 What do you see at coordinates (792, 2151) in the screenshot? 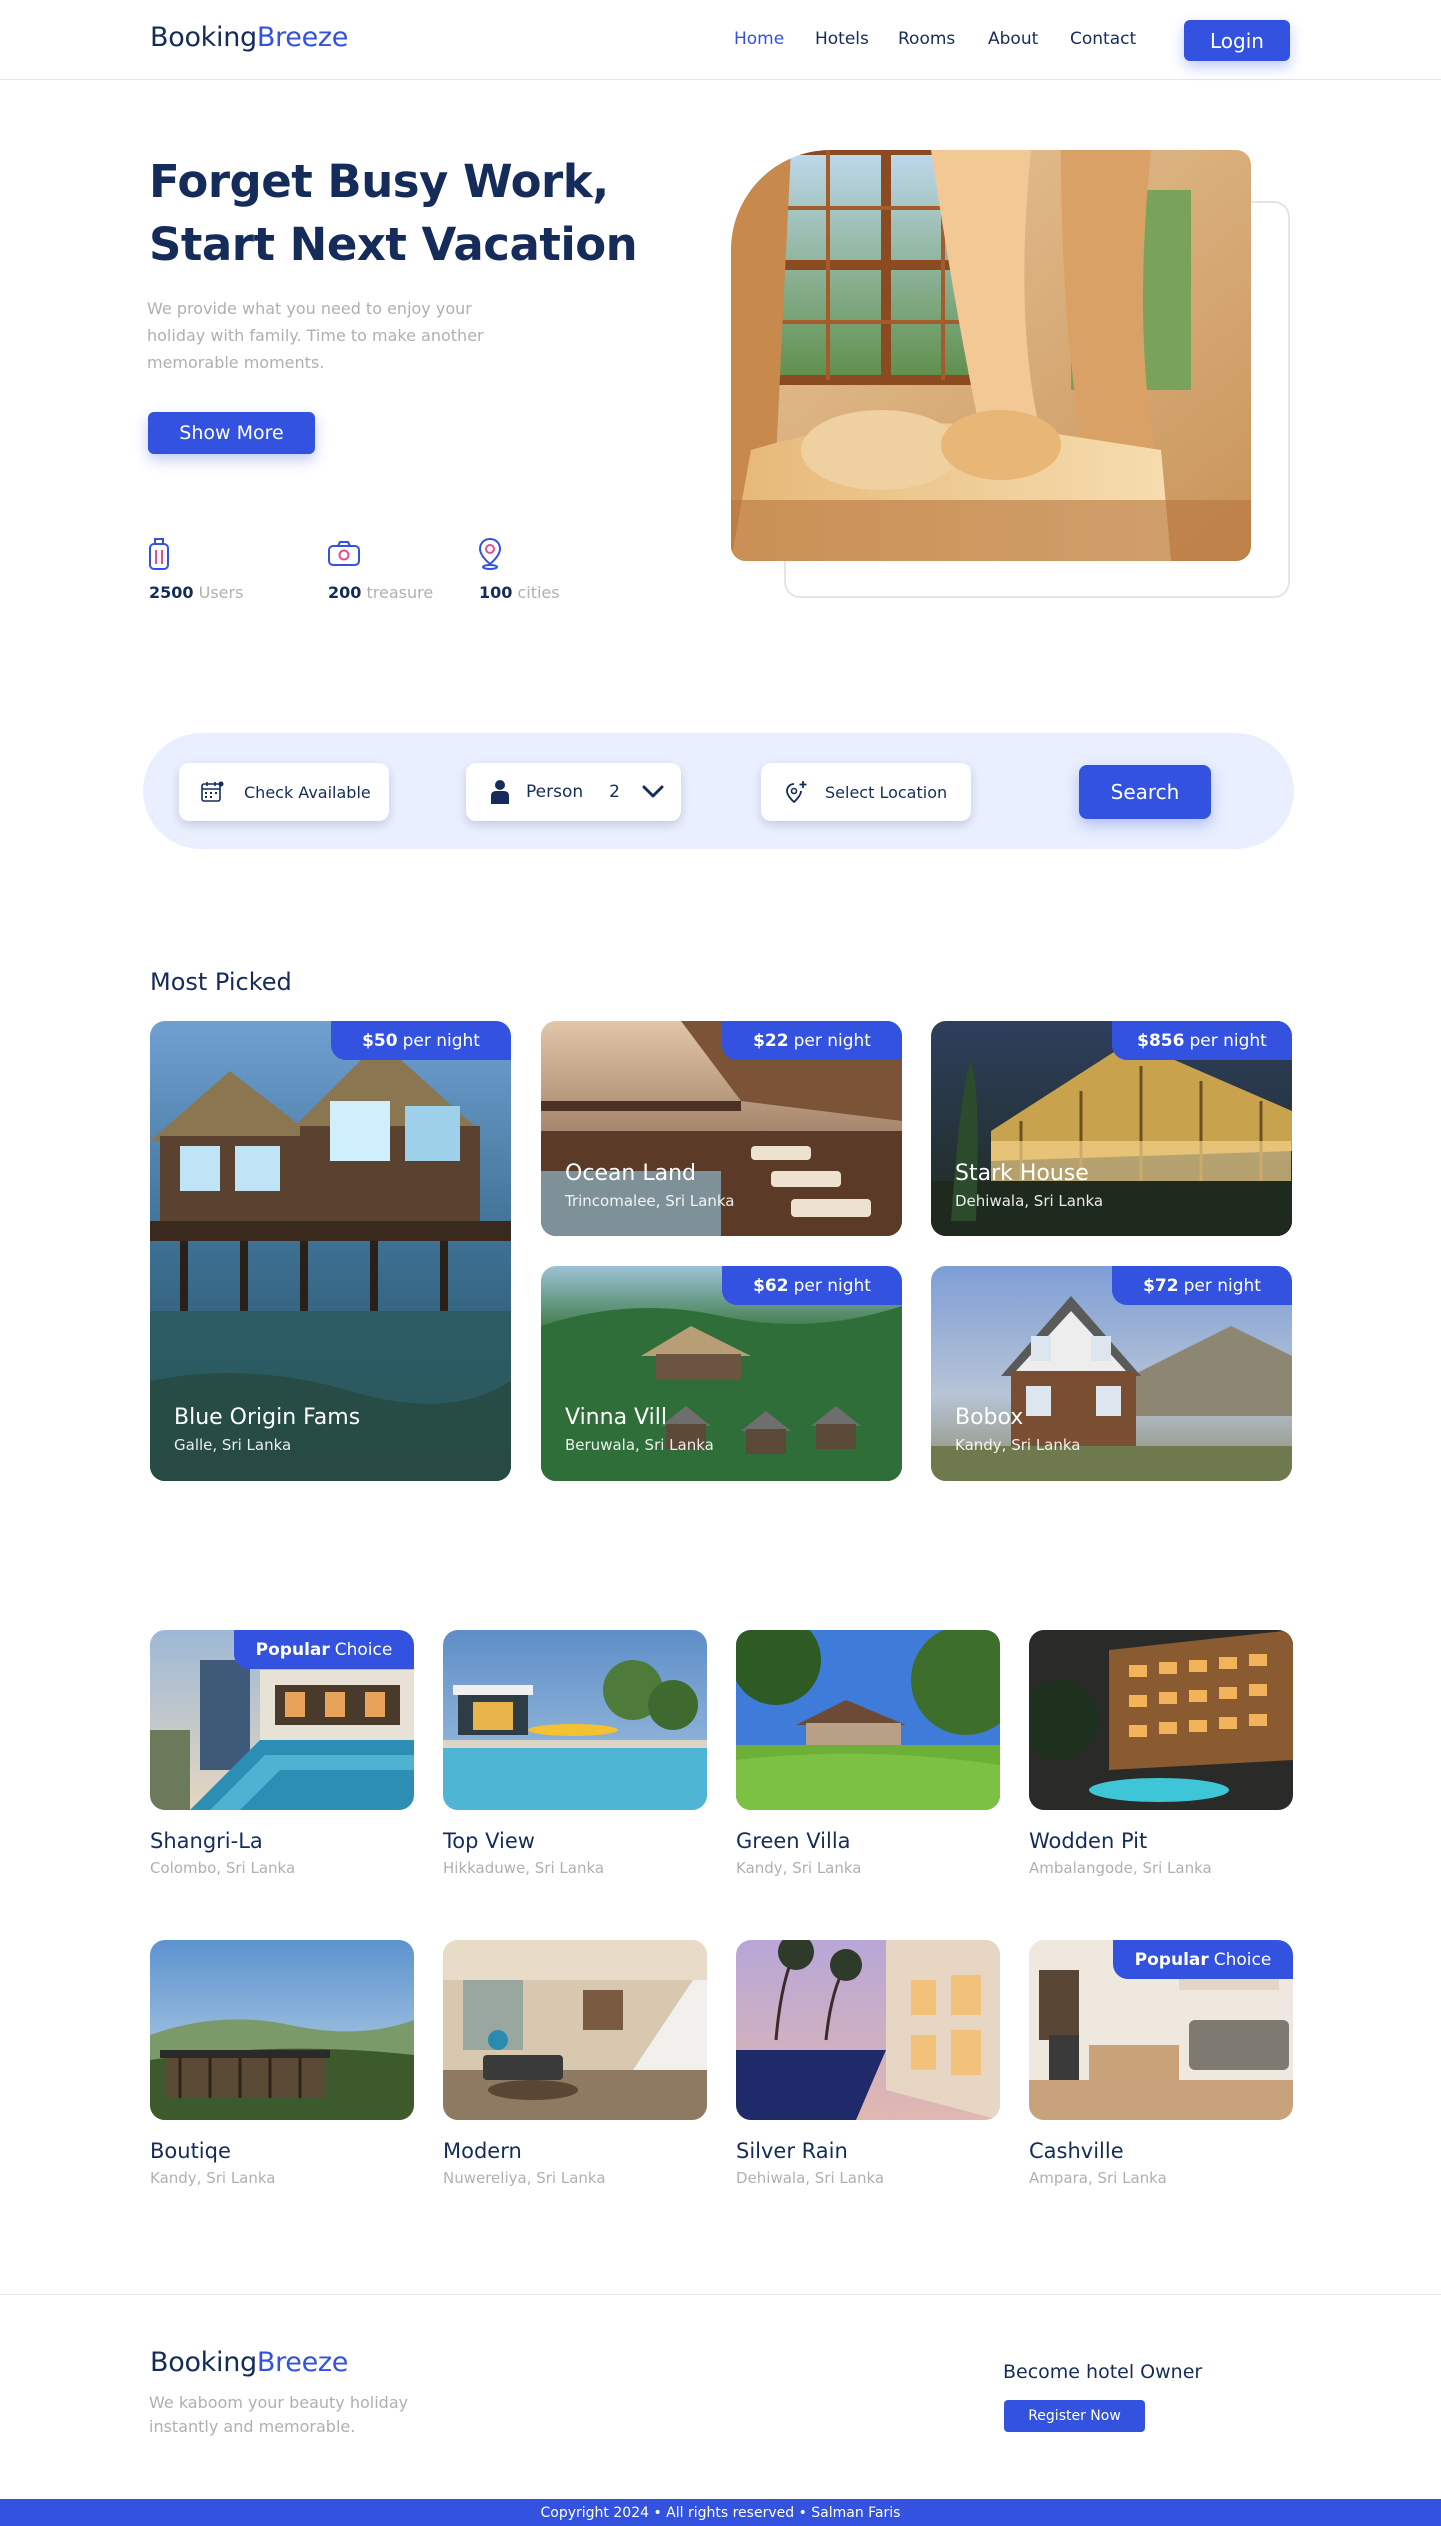
I see `hotel-name: Silver Rain` at bounding box center [792, 2151].